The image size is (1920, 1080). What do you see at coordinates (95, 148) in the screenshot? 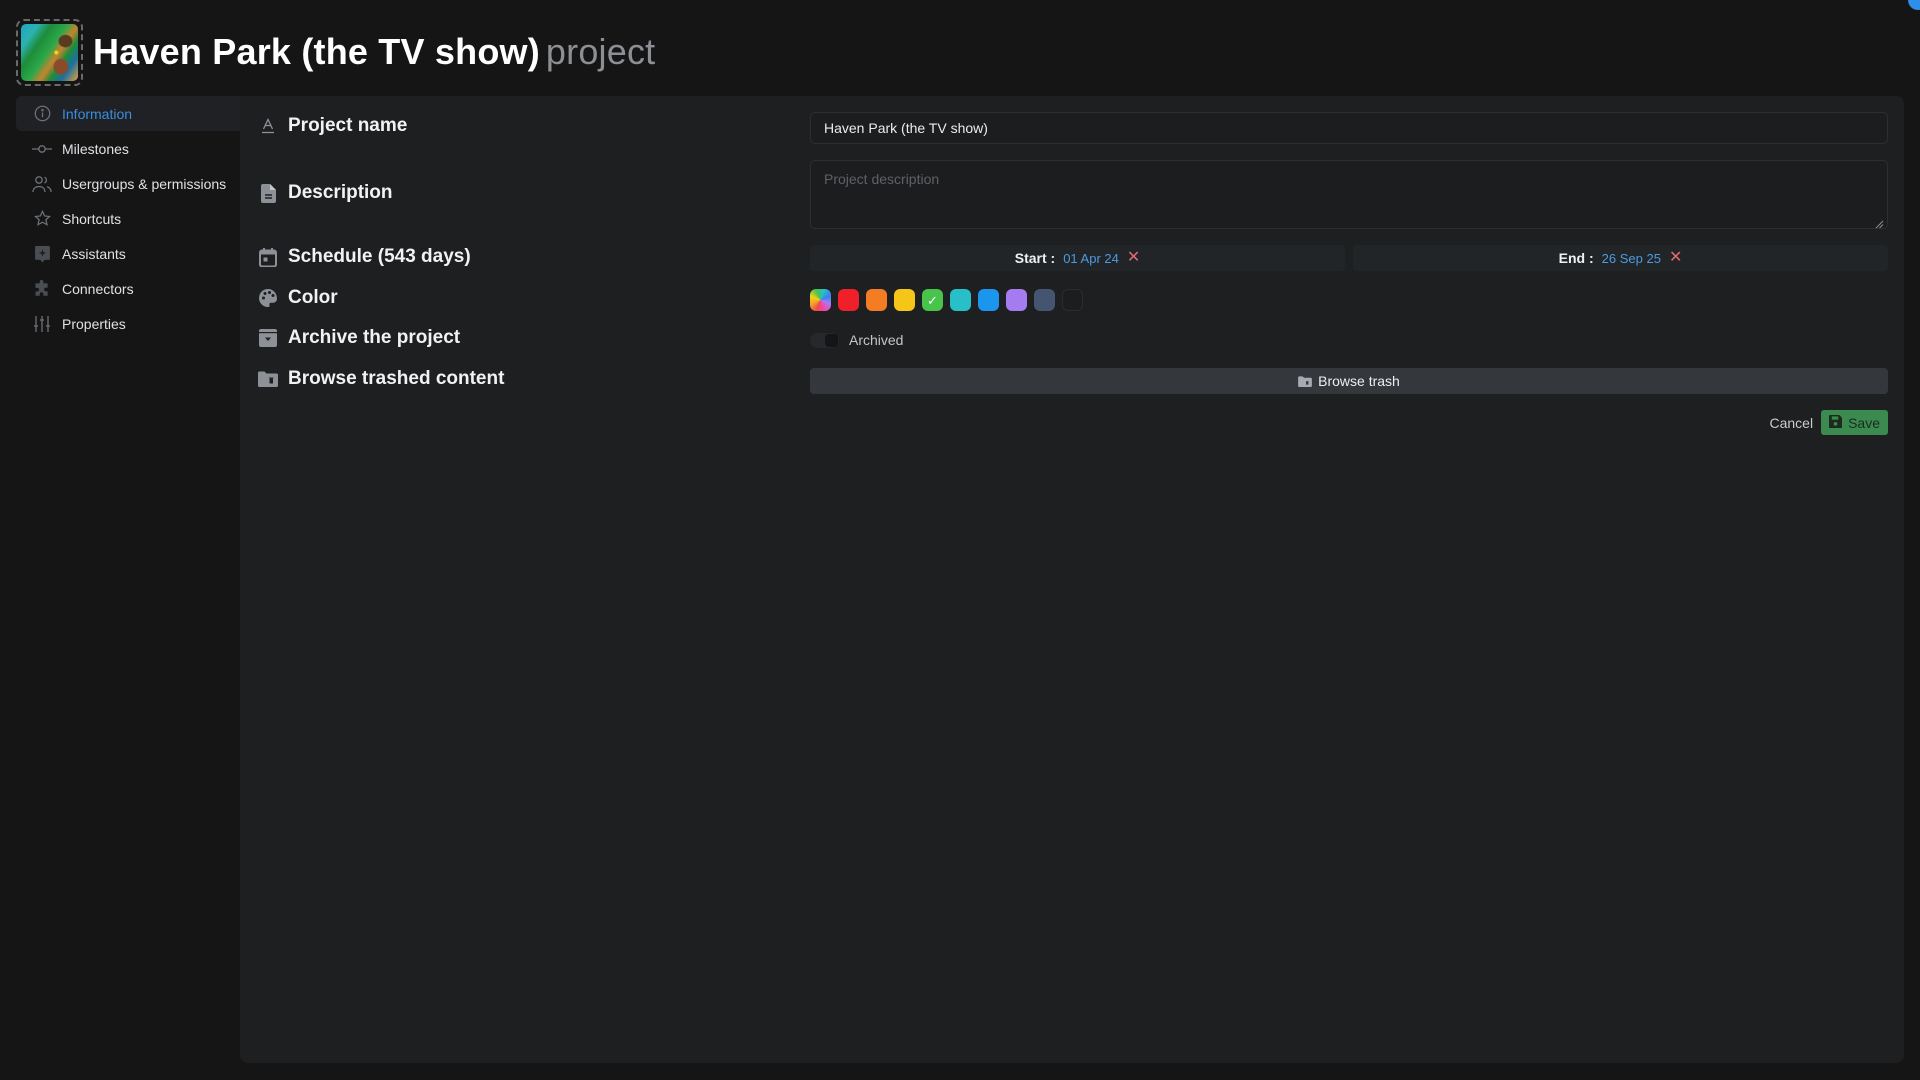
I see `sidebar-item-label: Milestones` at bounding box center [95, 148].